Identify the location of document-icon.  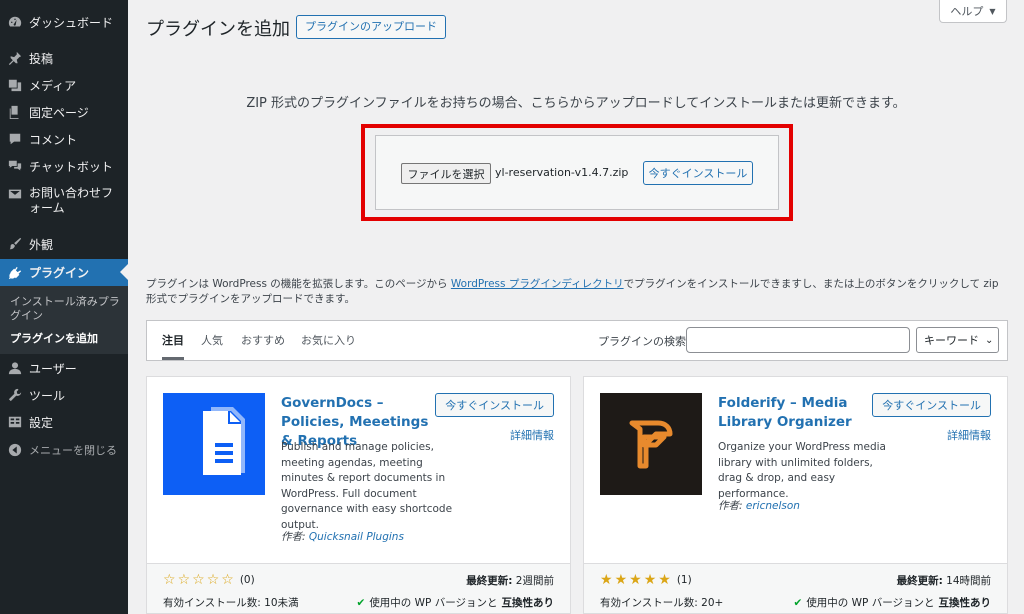
(214, 444).